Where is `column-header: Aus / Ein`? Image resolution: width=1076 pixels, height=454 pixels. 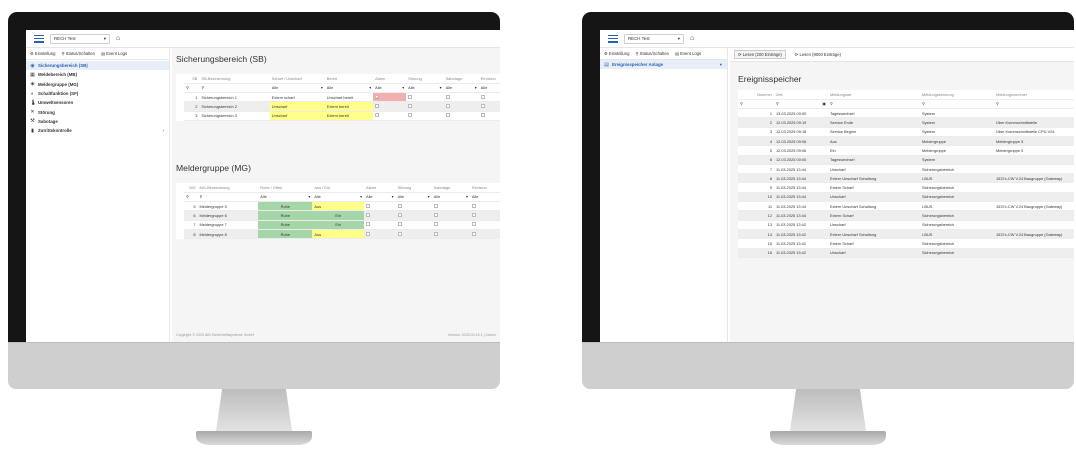
column-header: Aus / Ein is located at coordinates (338, 187).